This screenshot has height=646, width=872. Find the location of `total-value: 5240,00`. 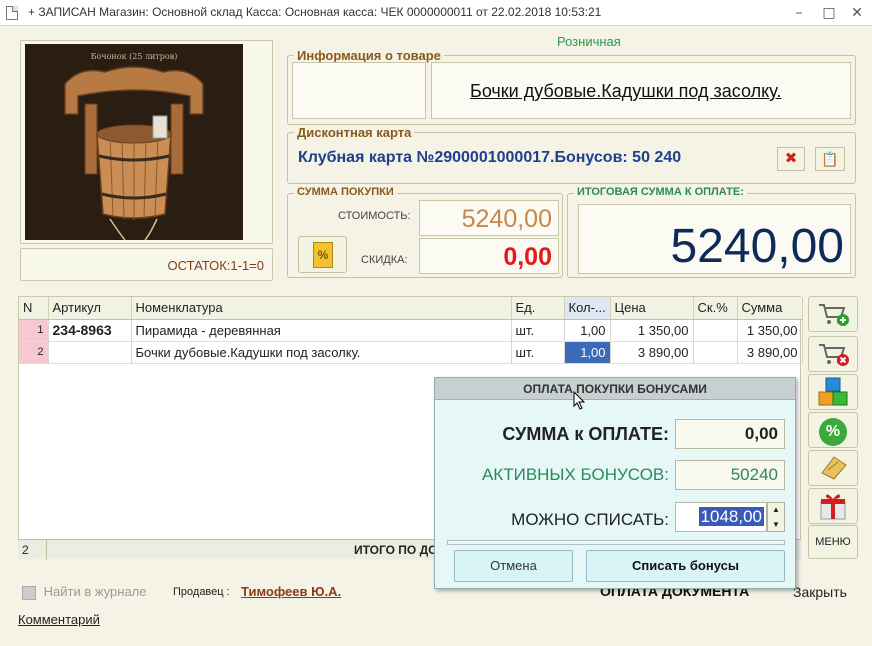

total-value: 5240,00 is located at coordinates (757, 246).